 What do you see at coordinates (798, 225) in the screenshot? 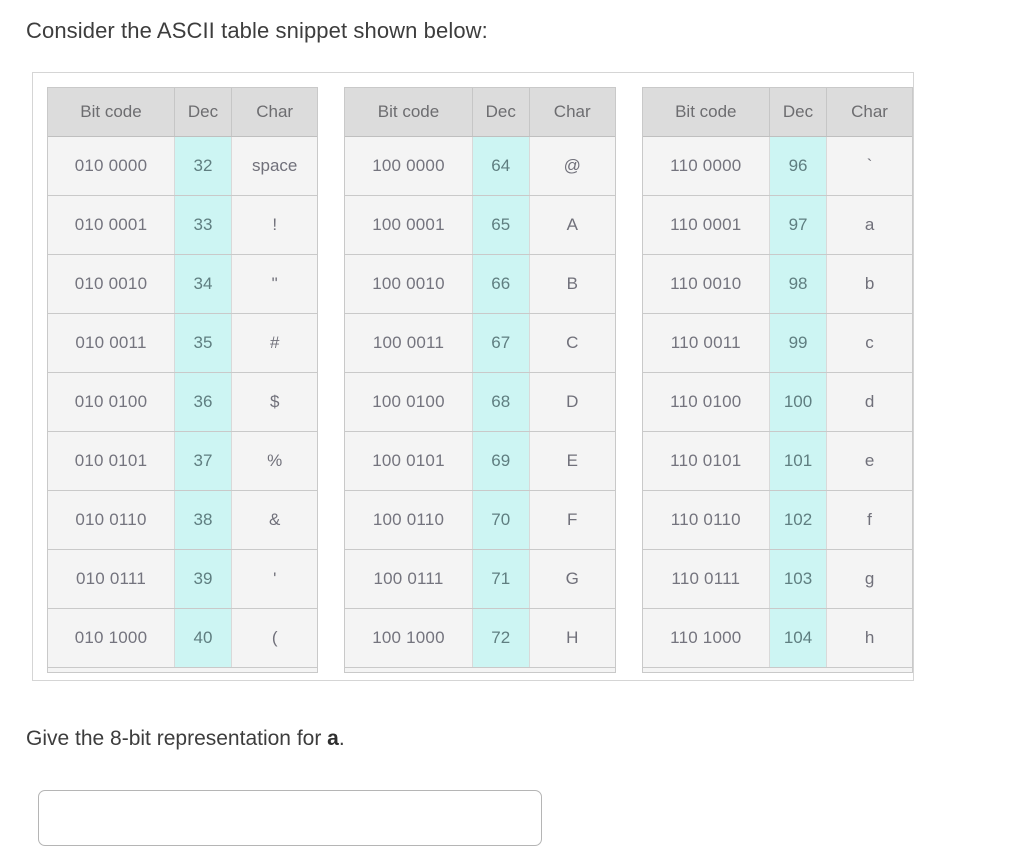
I see `cell-dec: 97` at bounding box center [798, 225].